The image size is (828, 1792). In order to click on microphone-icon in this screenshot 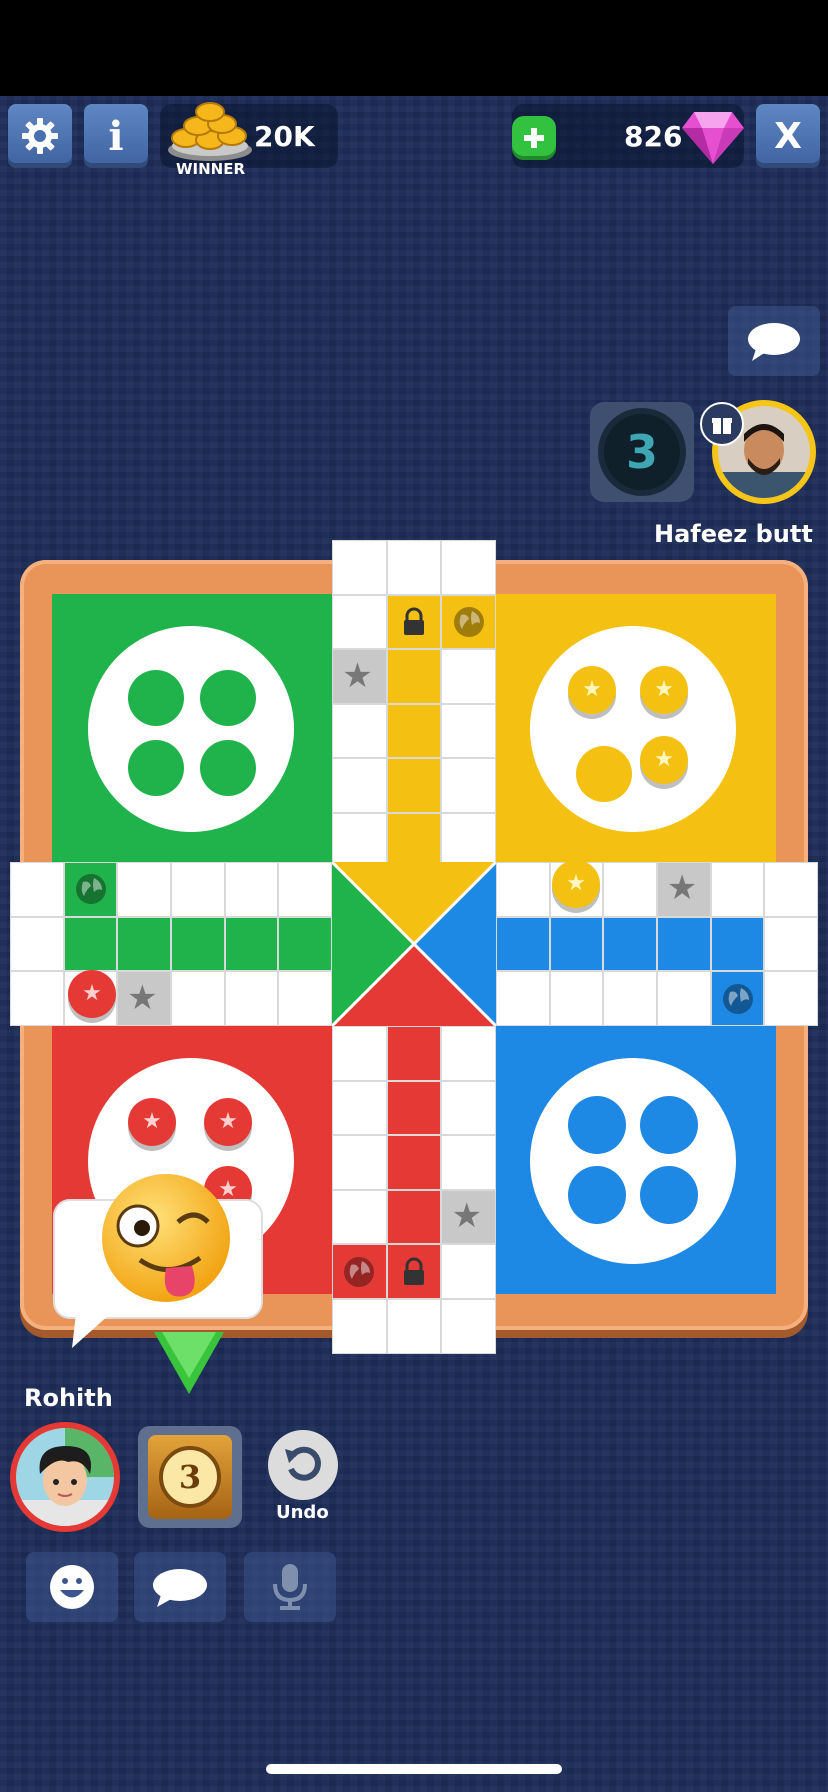, I will do `click(290, 1587)`.